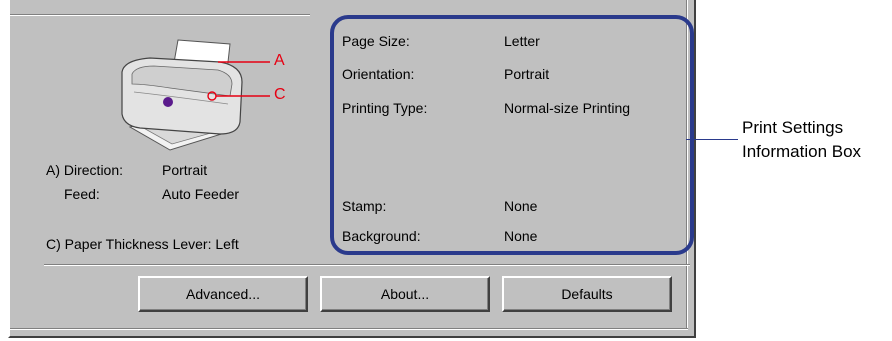 Image resolution: width=892 pixels, height=341 pixels. Describe the element at coordinates (378, 74) in the screenshot. I see `orientation-label: Orientation:` at that location.